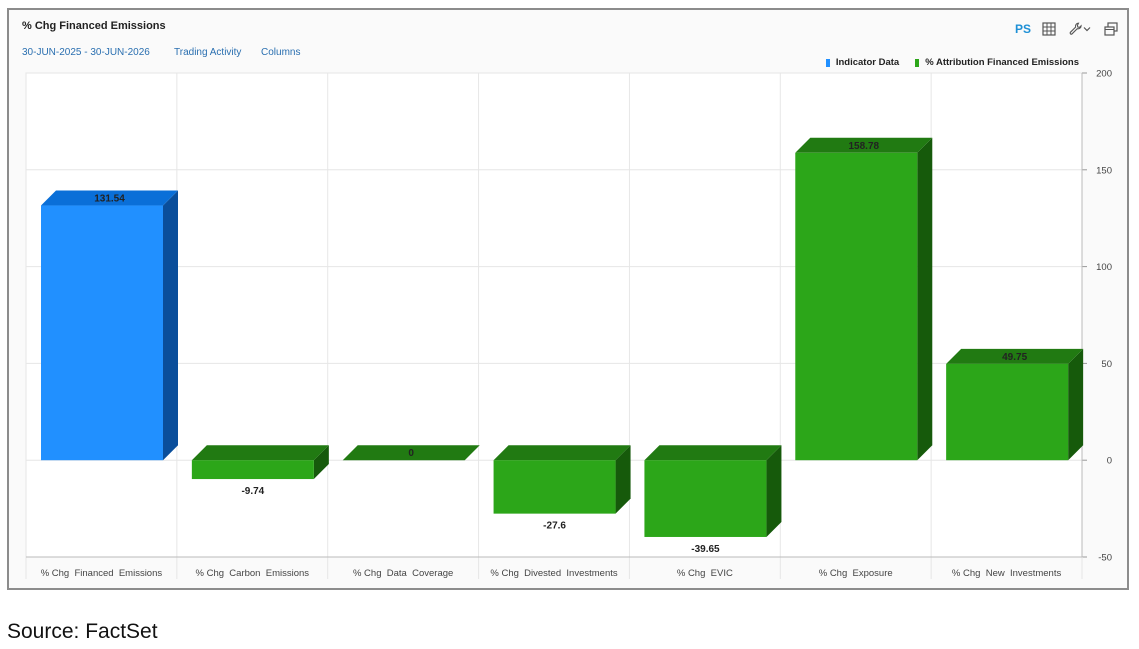  I want to click on data-label: -27.6, so click(554, 526).